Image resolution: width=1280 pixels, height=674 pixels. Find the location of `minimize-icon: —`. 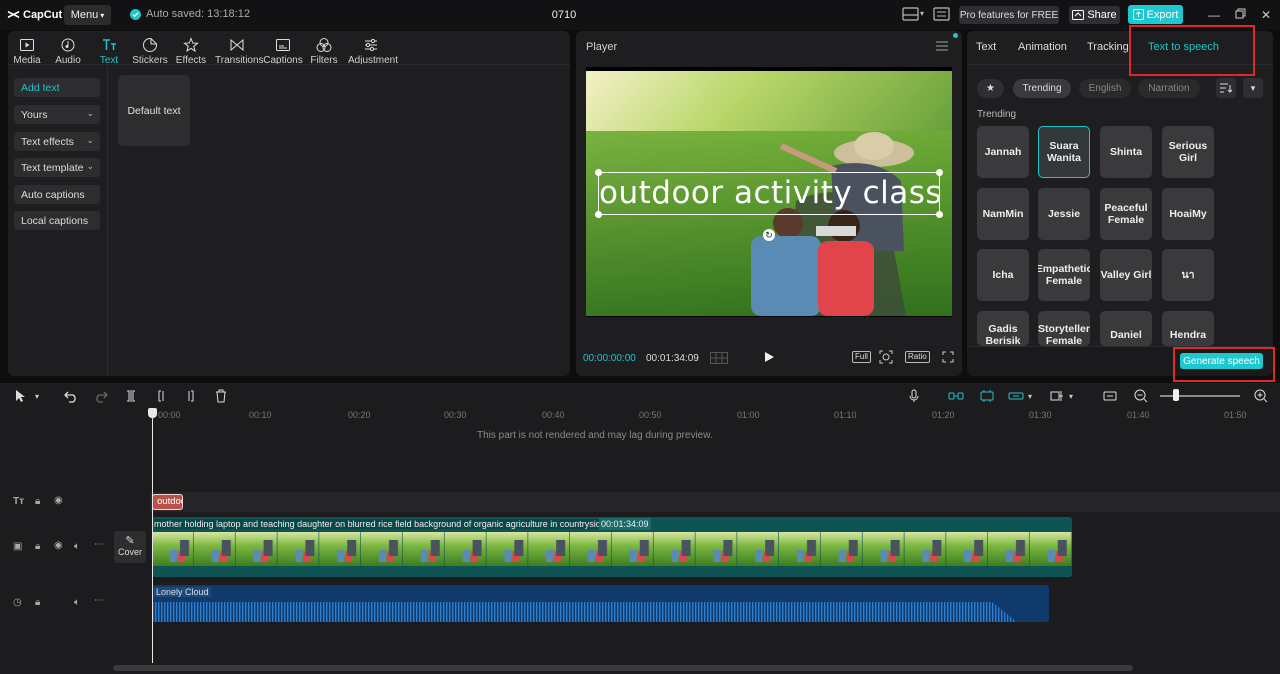

minimize-icon: — is located at coordinates (1214, 15).